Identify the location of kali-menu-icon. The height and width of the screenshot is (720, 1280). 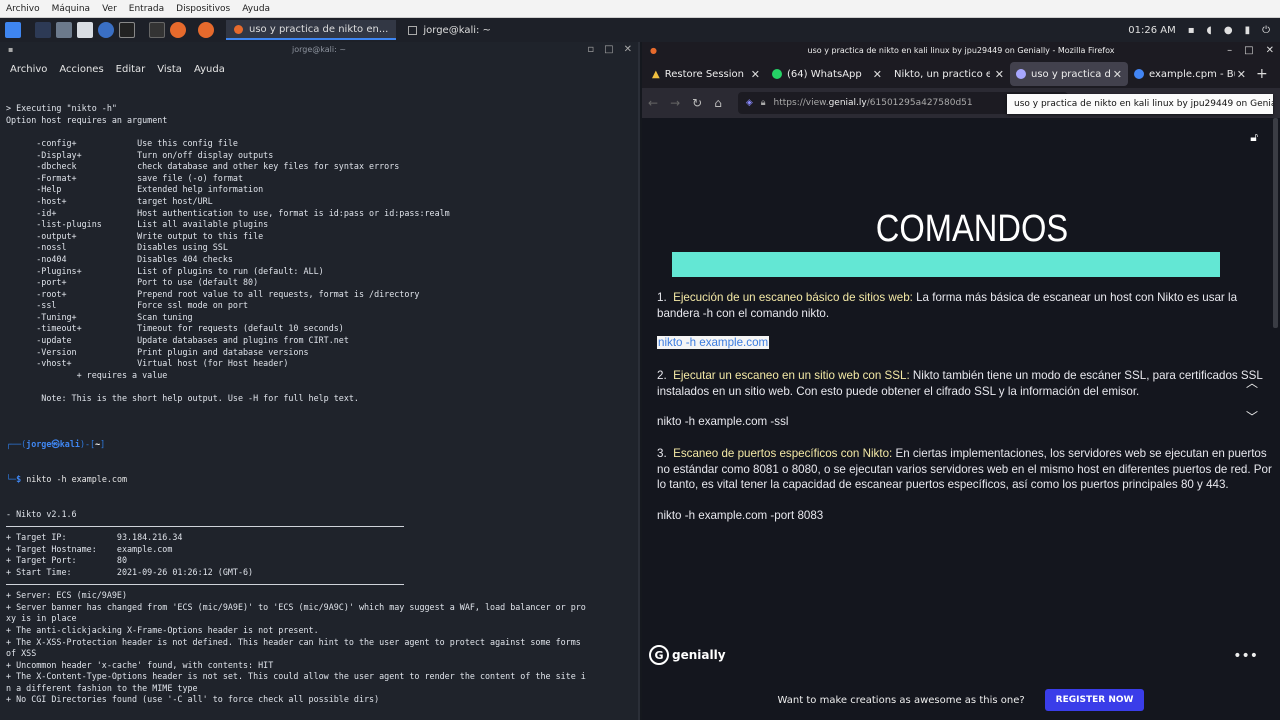
(13, 30).